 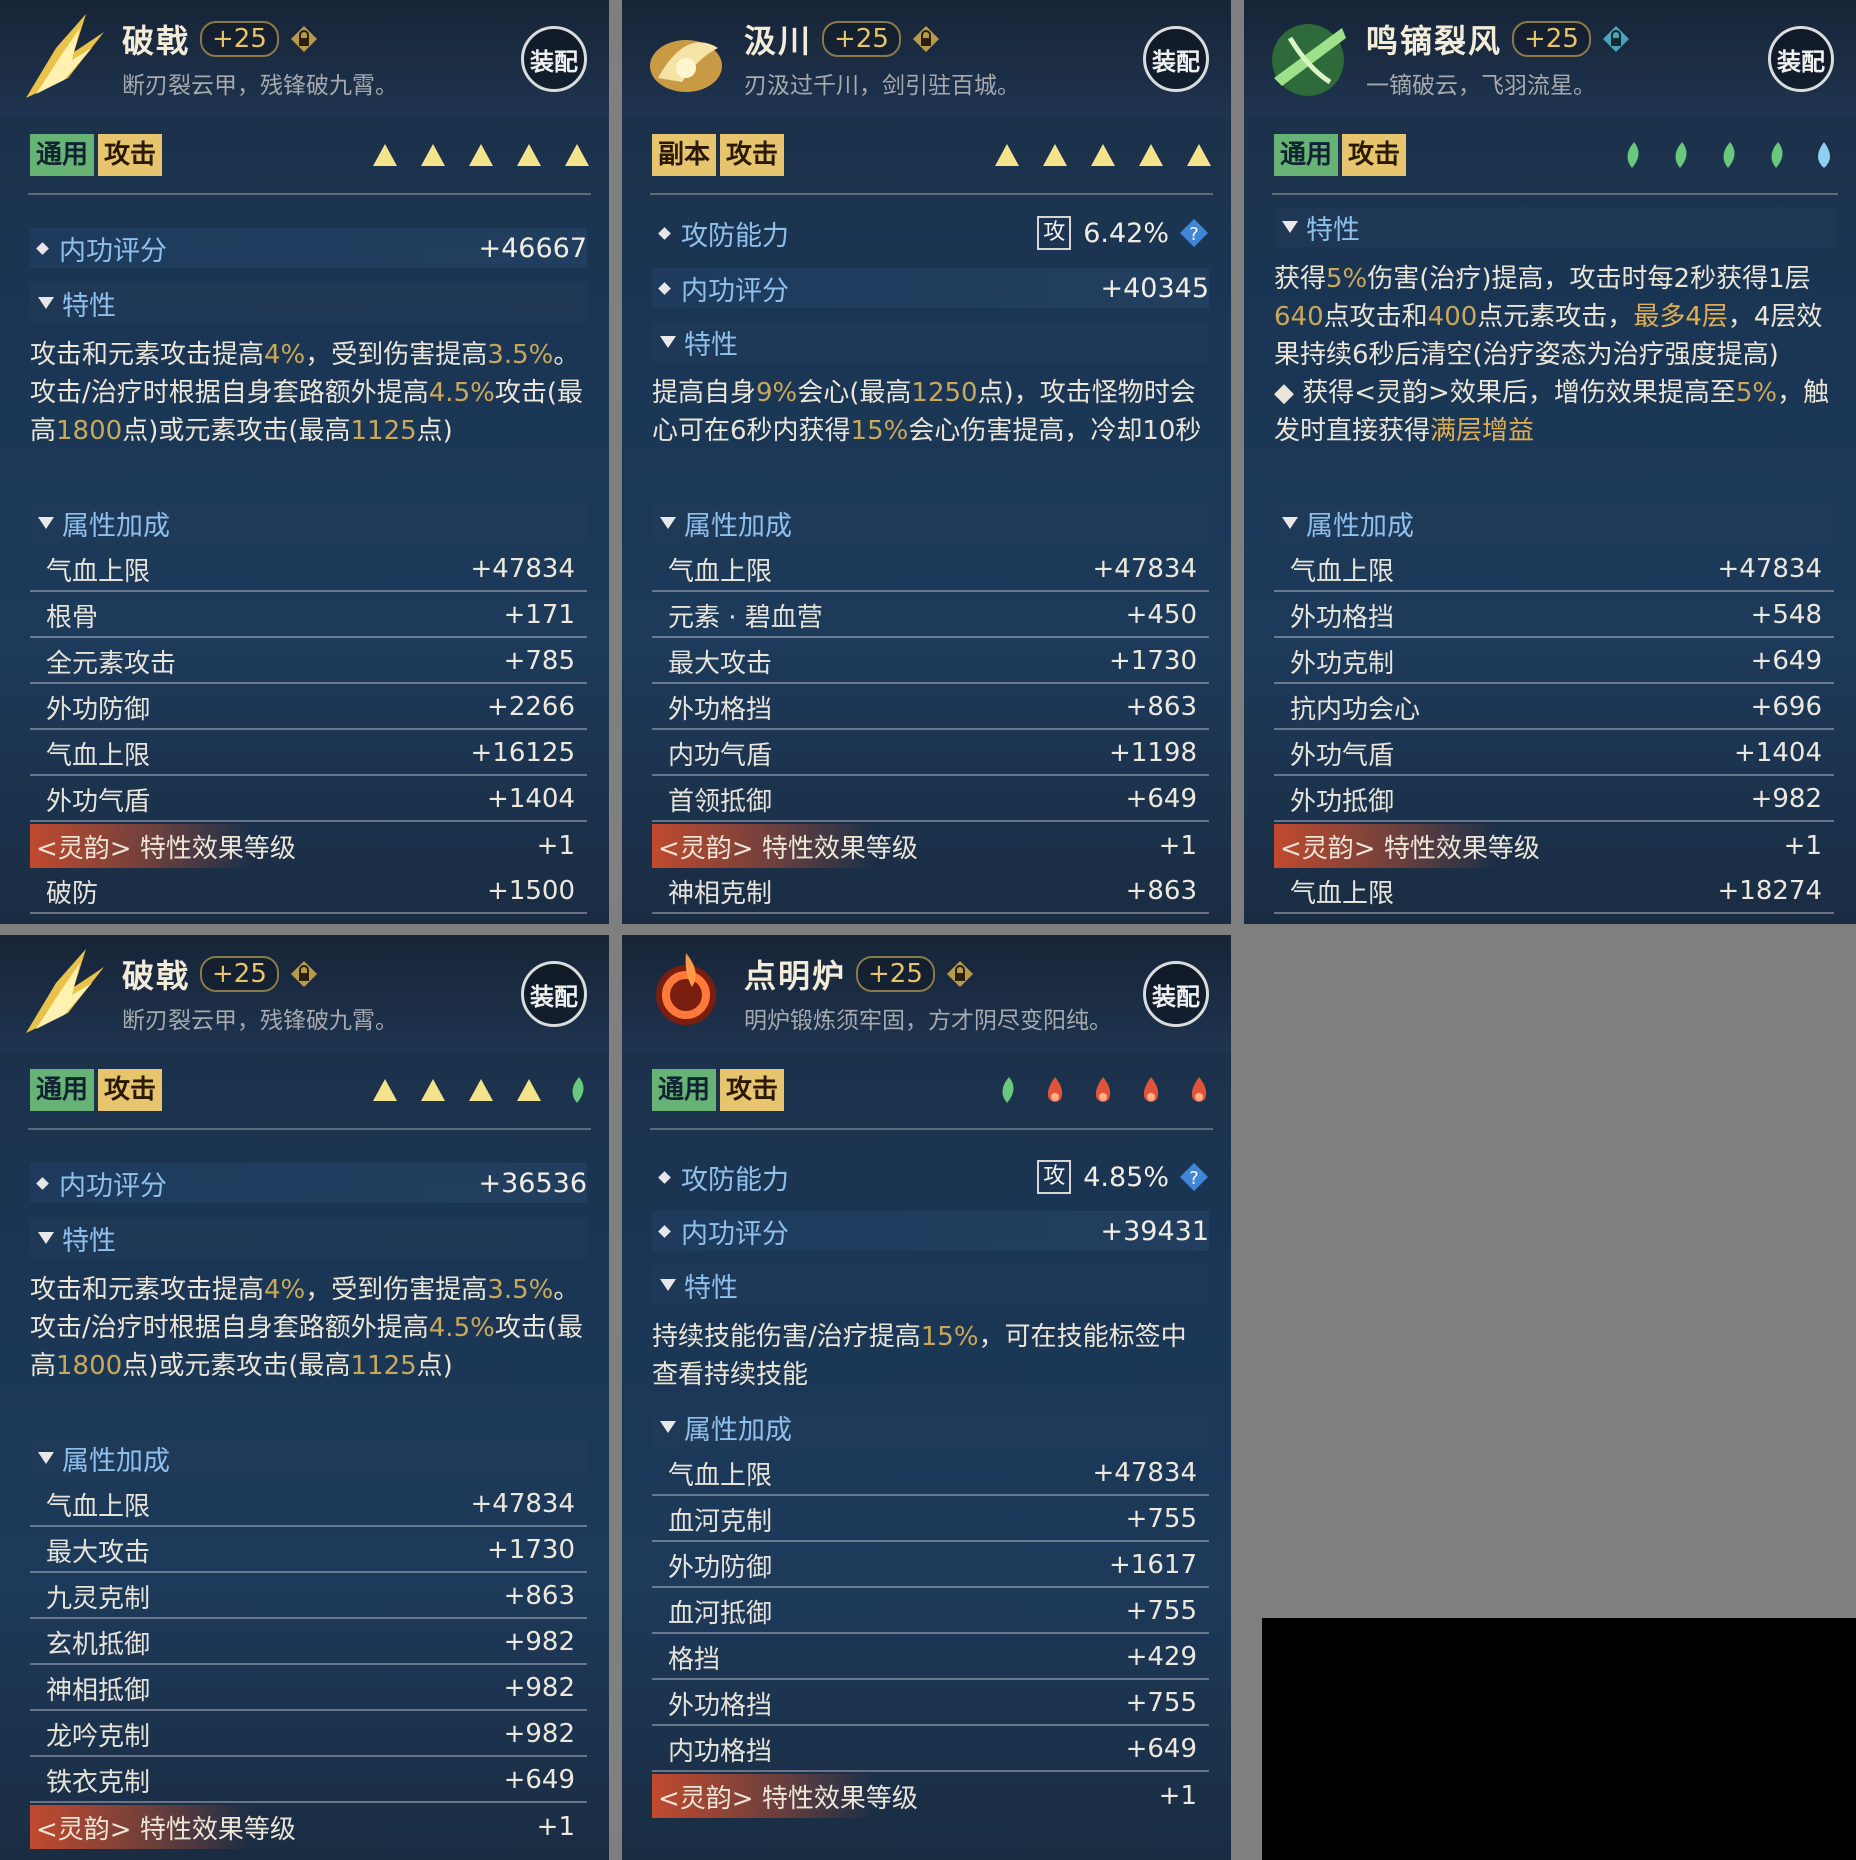 I want to click on attr-row: 神相克制 +863, so click(x=930, y=892).